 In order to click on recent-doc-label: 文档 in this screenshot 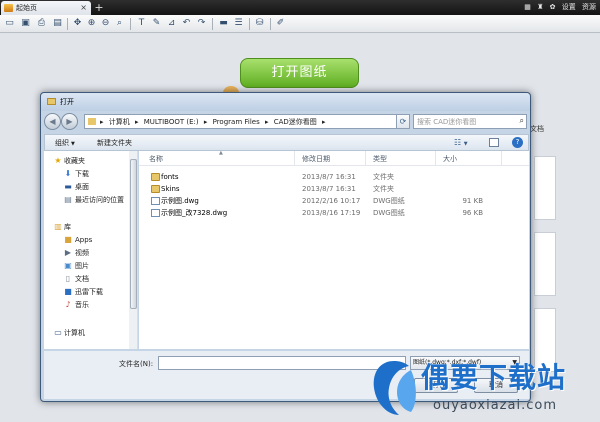, I will do `click(537, 129)`.